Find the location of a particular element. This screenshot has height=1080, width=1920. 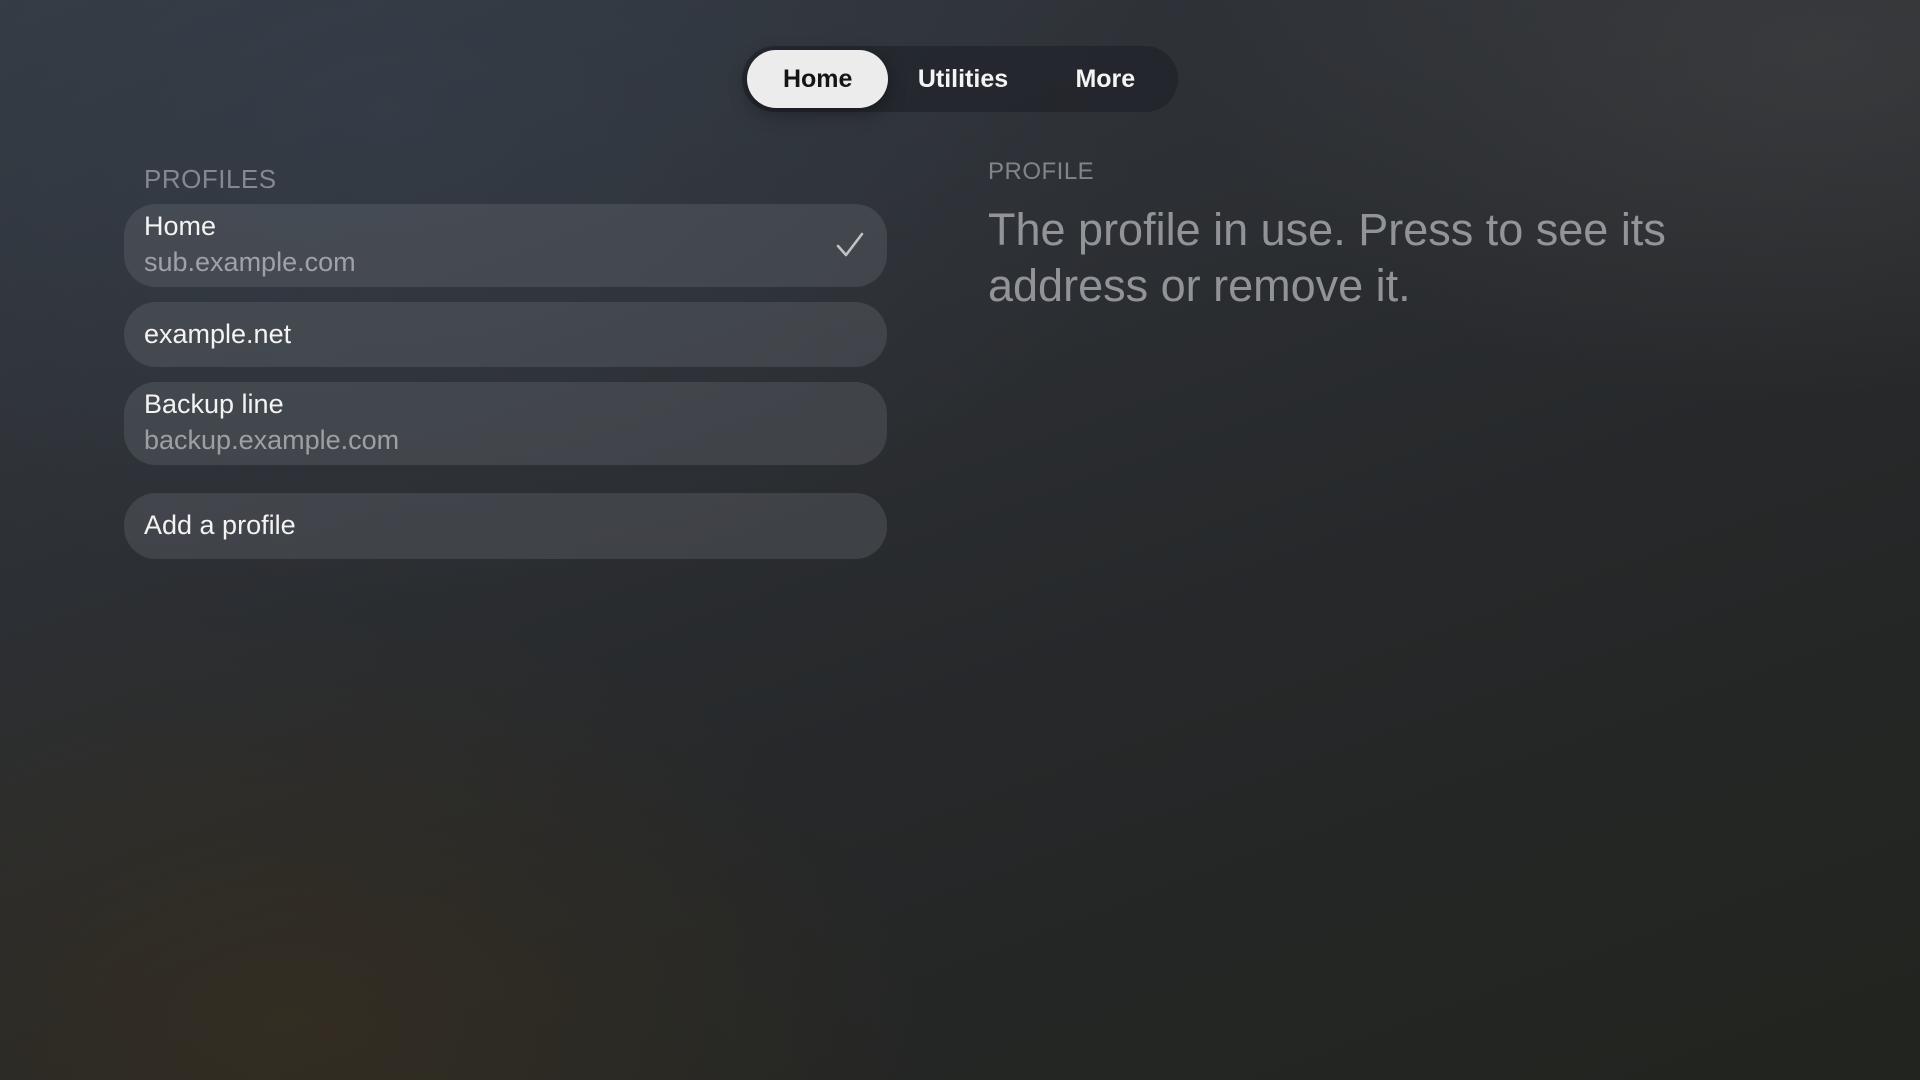

profile-title: Home is located at coordinates (180, 226).